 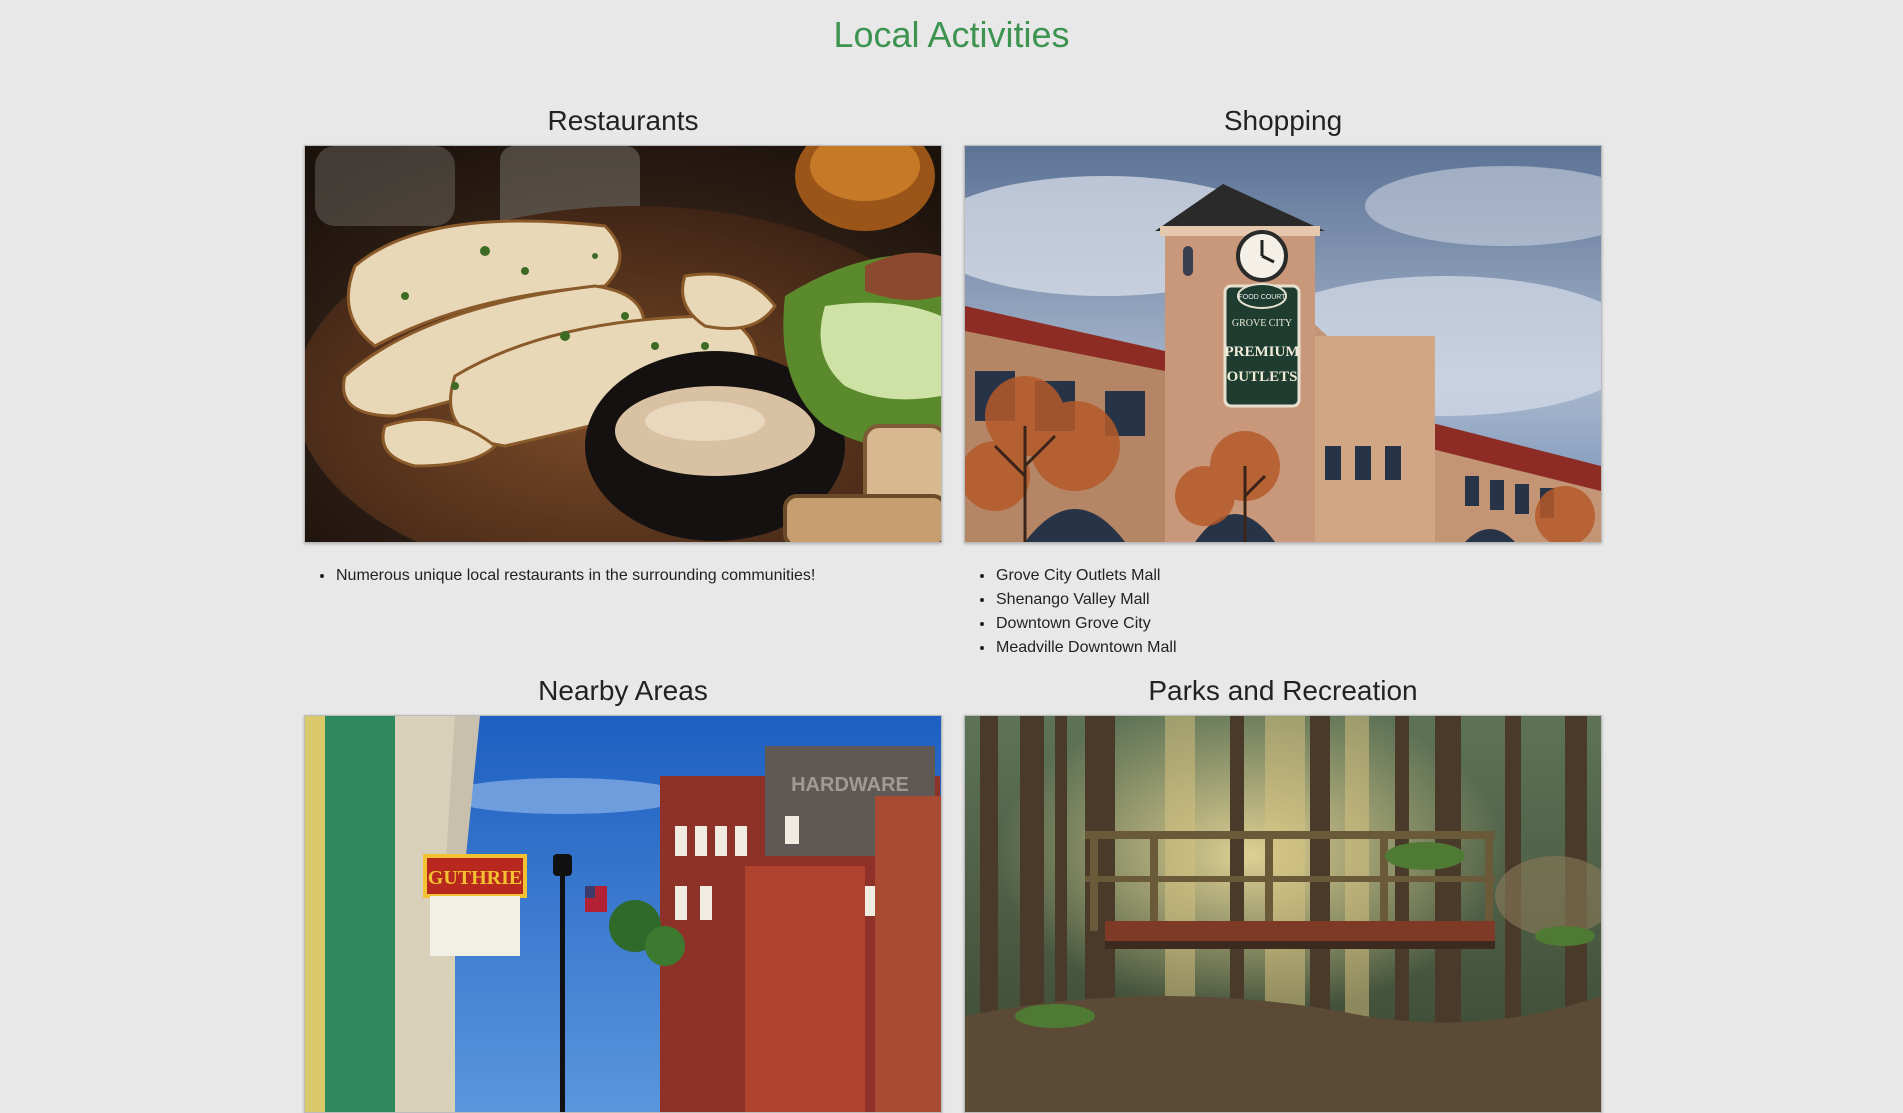 What do you see at coordinates (623, 914) in the screenshot?
I see `historic-downtown-street-photo: GUTHRIE HARDWARE` at bounding box center [623, 914].